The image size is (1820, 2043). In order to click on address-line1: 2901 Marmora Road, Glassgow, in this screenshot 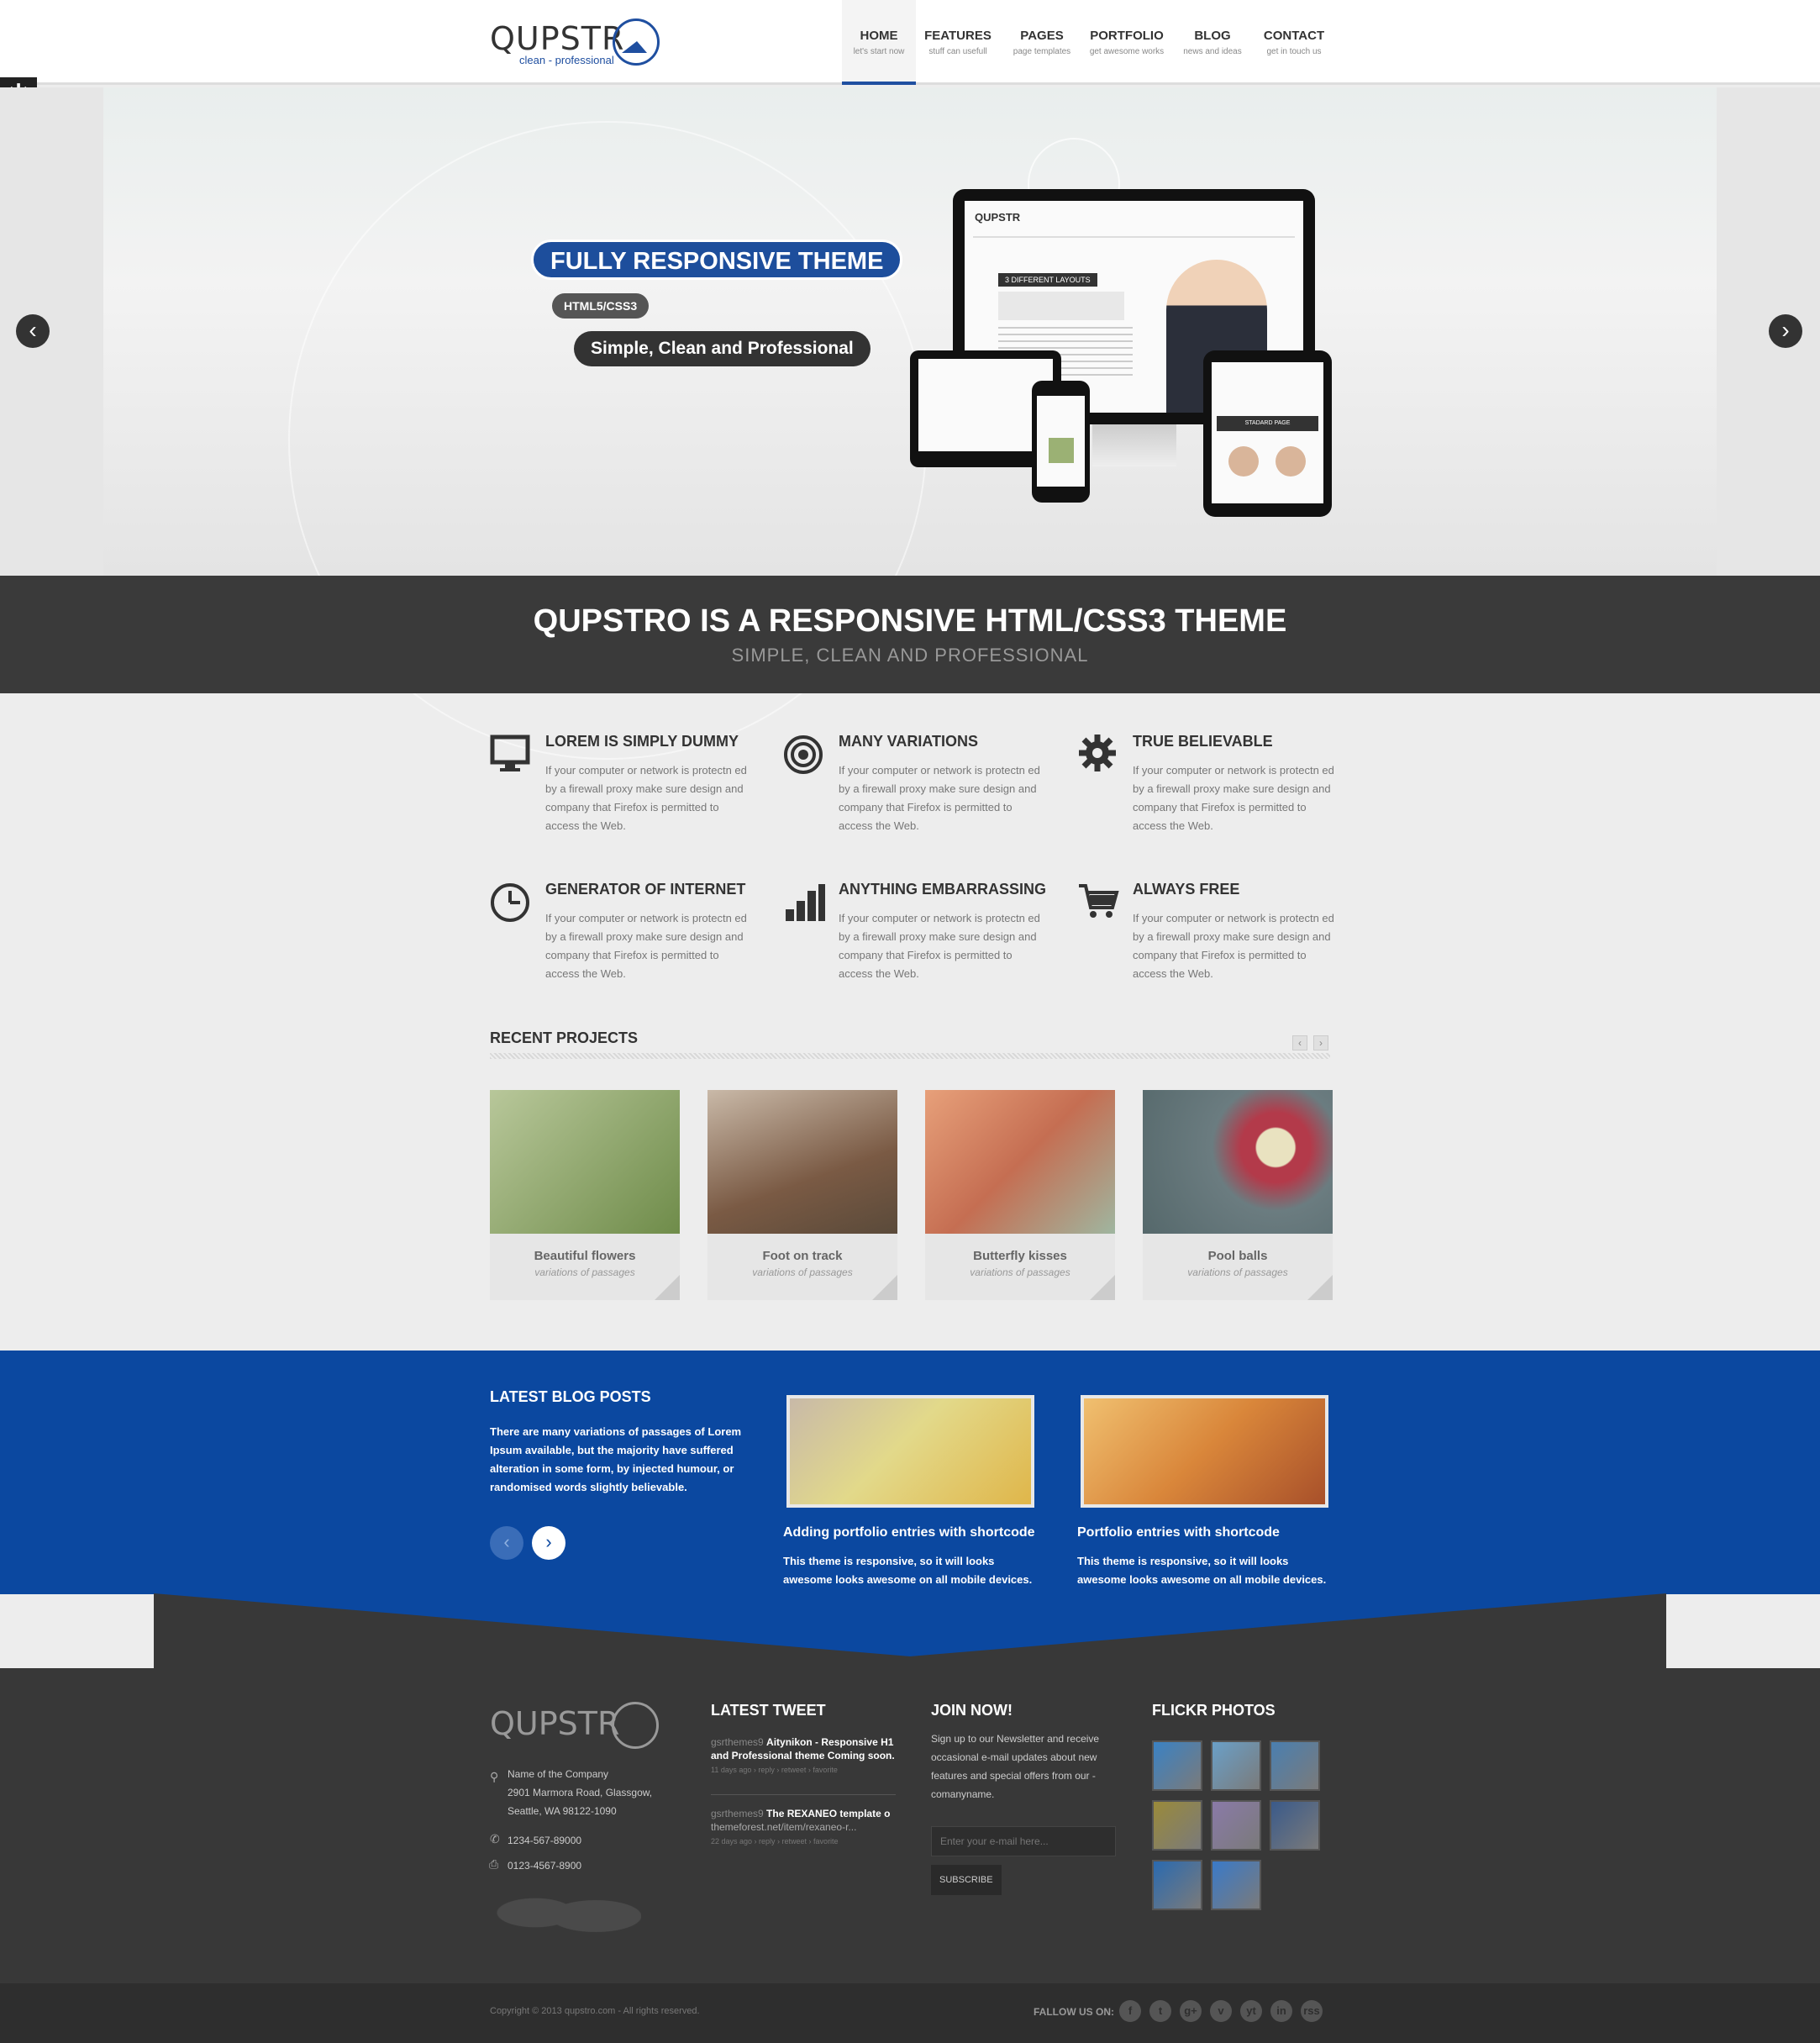, I will do `click(580, 1792)`.